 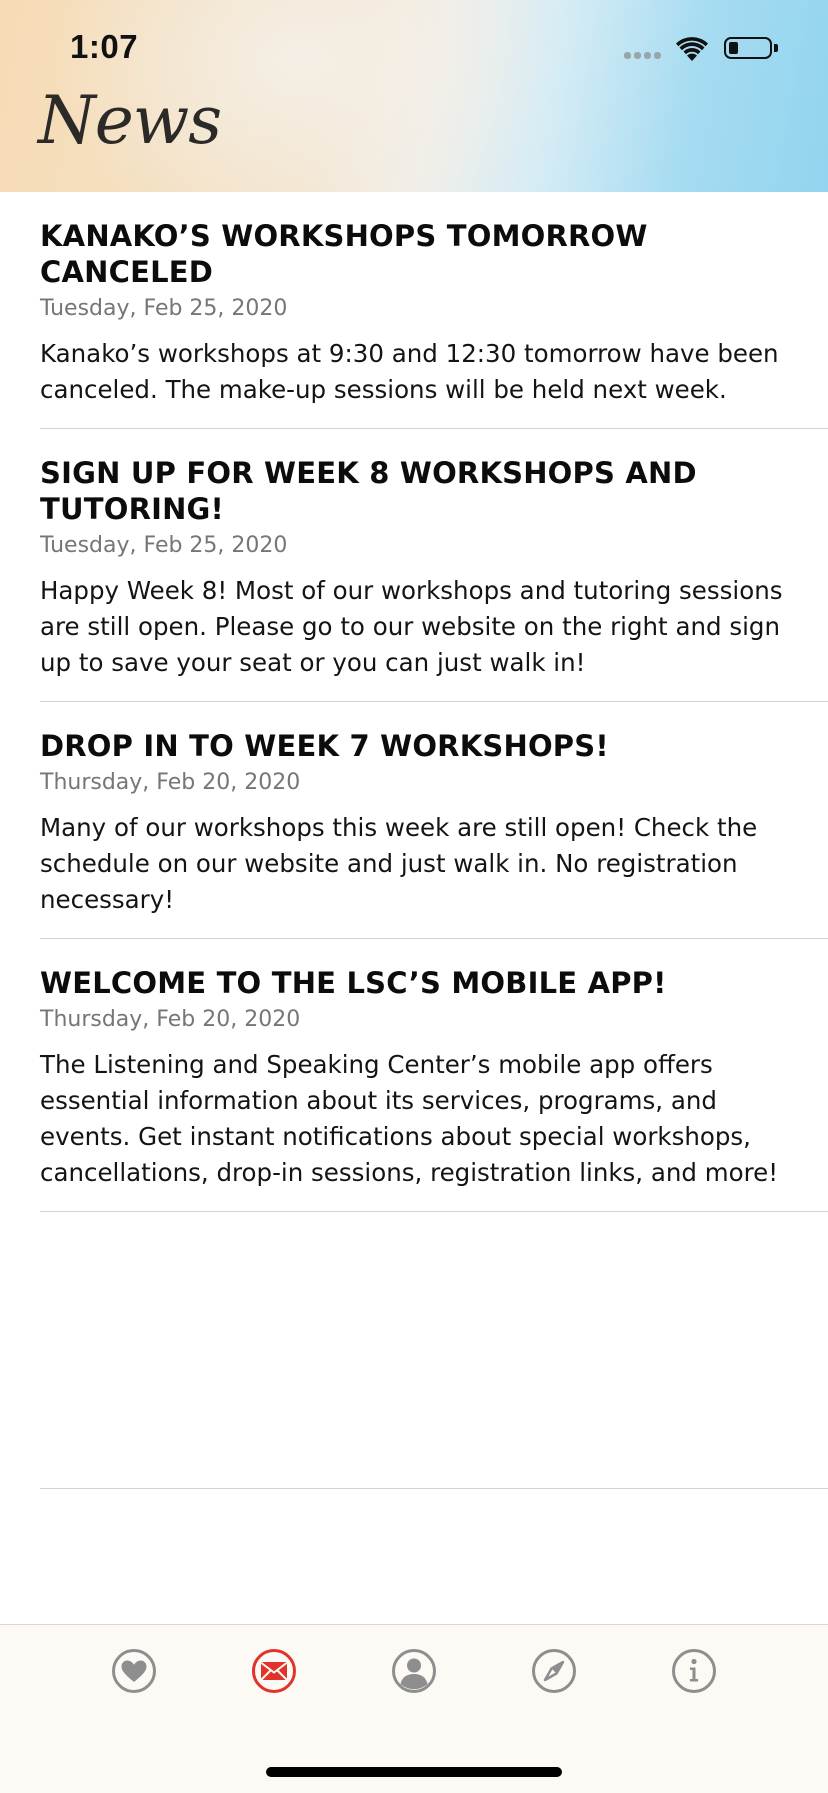 What do you see at coordinates (324, 746) in the screenshot?
I see `news-title: DROP IN TO WEEK 7 WORKSHOPS!` at bounding box center [324, 746].